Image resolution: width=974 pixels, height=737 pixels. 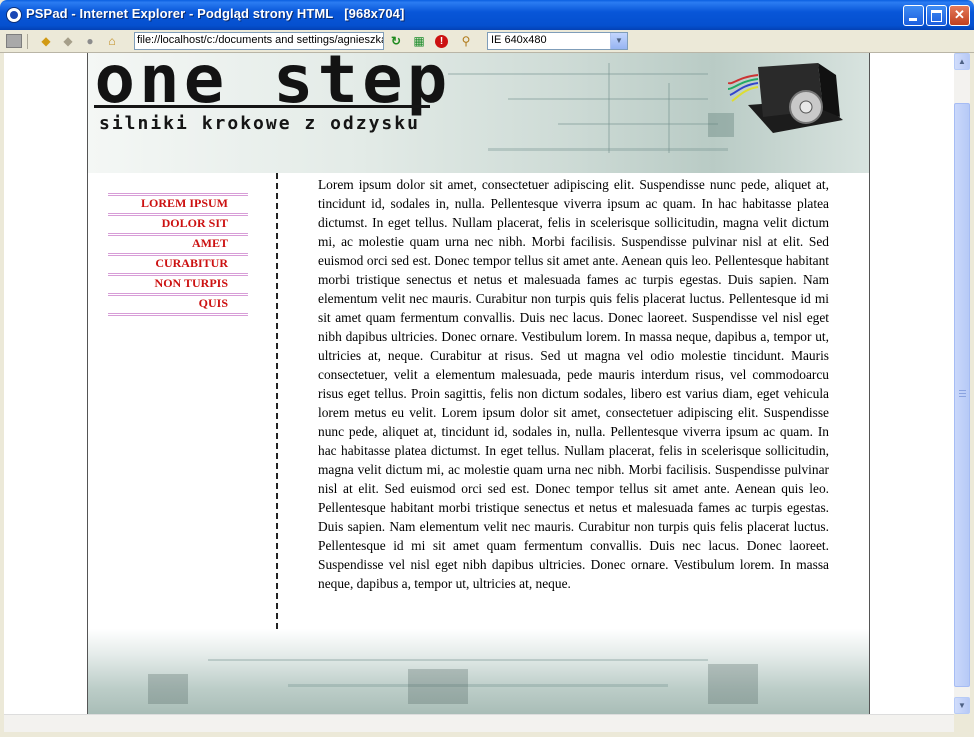 What do you see at coordinates (478, 671) in the screenshot?
I see `site-footer` at bounding box center [478, 671].